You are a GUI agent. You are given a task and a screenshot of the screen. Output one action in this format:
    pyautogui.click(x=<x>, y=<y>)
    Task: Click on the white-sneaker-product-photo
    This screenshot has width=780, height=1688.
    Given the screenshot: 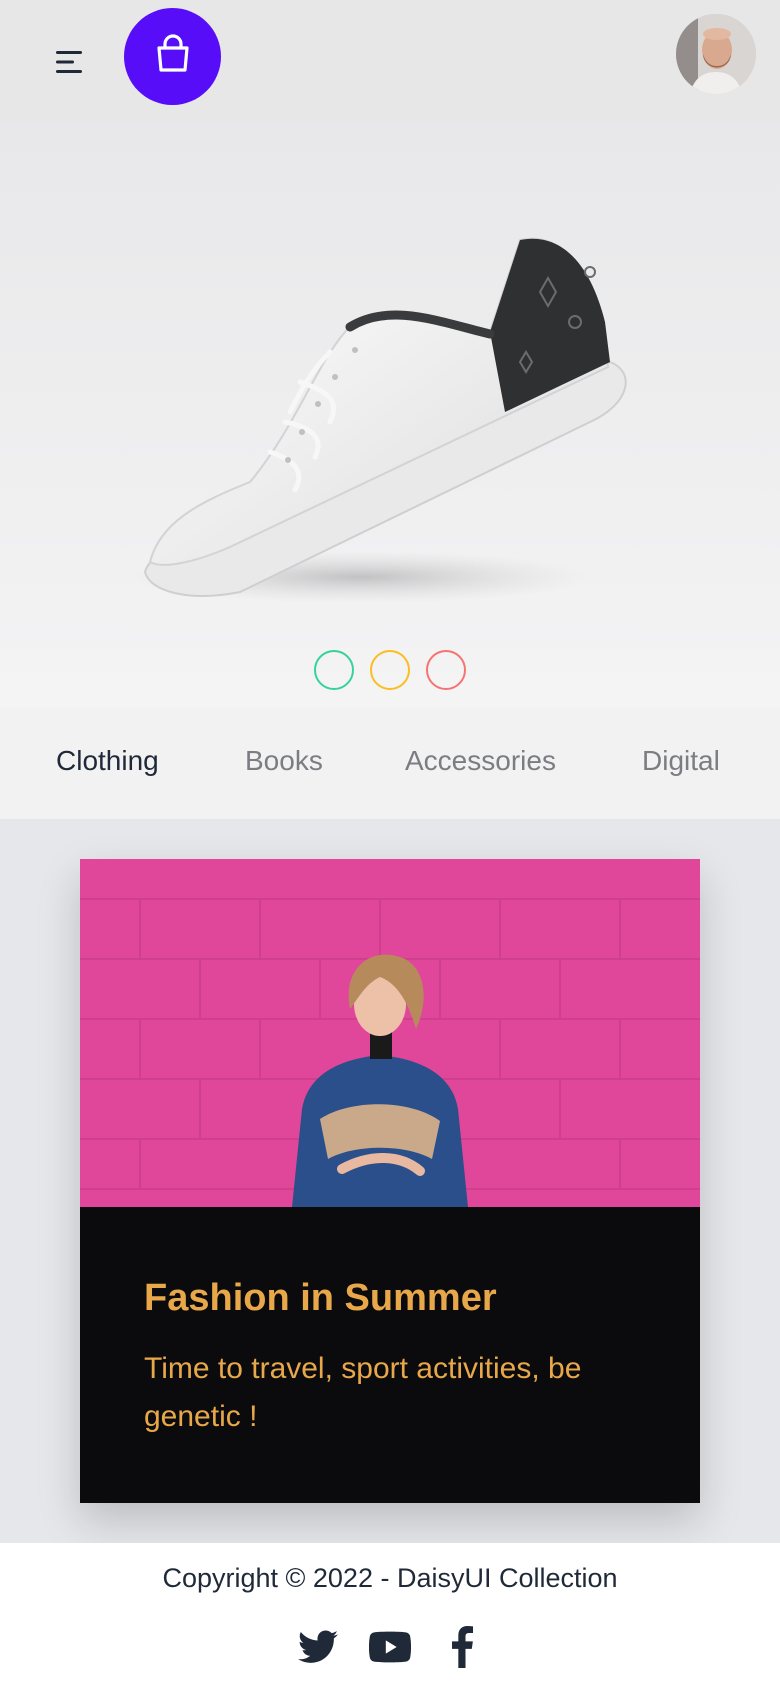 What is the action you would take?
    pyautogui.click(x=378, y=420)
    